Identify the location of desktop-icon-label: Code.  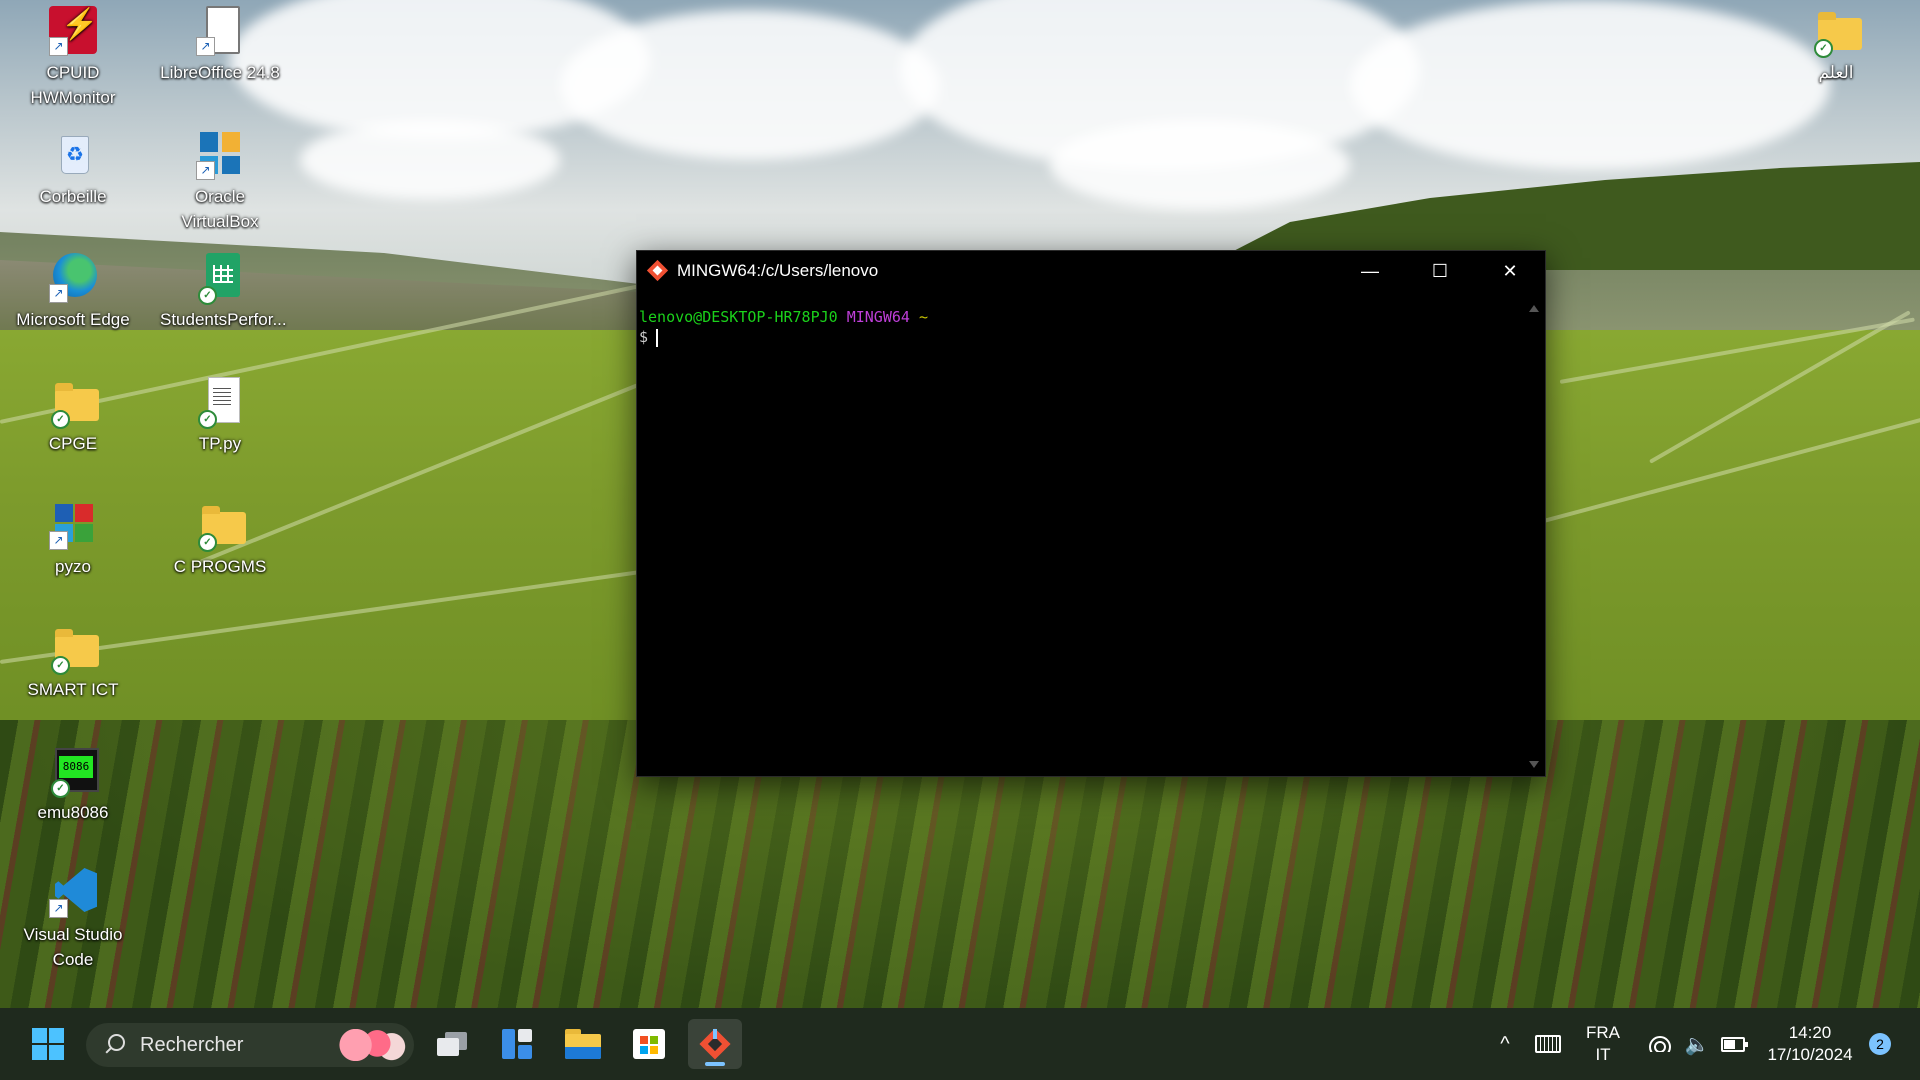
(73, 959).